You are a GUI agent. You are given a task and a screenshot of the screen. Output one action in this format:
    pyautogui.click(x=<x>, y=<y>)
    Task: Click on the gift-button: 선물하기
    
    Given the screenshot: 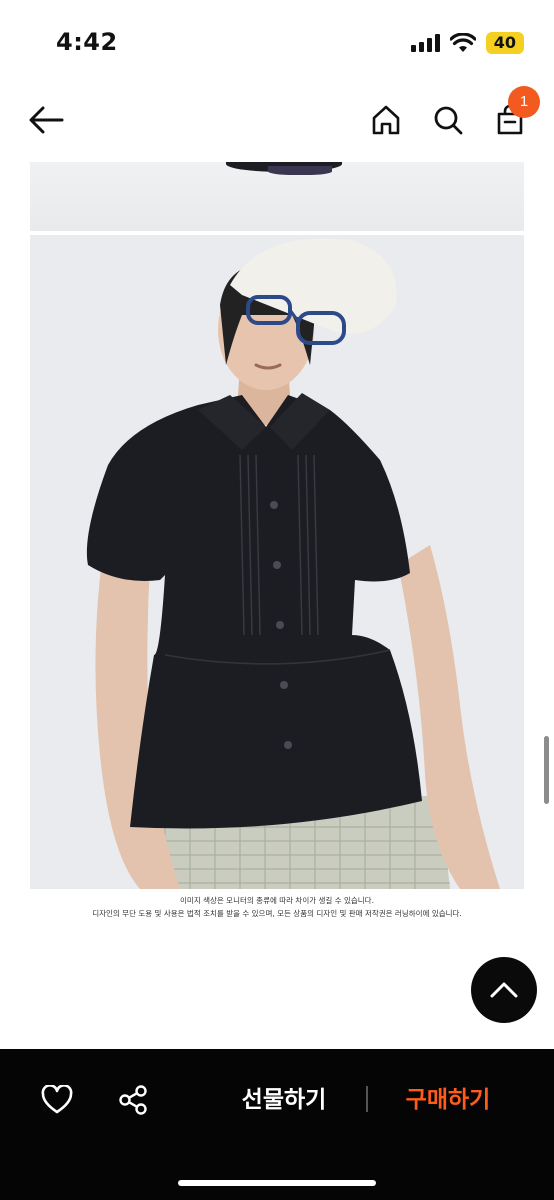 What is the action you would take?
    pyautogui.click(x=284, y=1100)
    